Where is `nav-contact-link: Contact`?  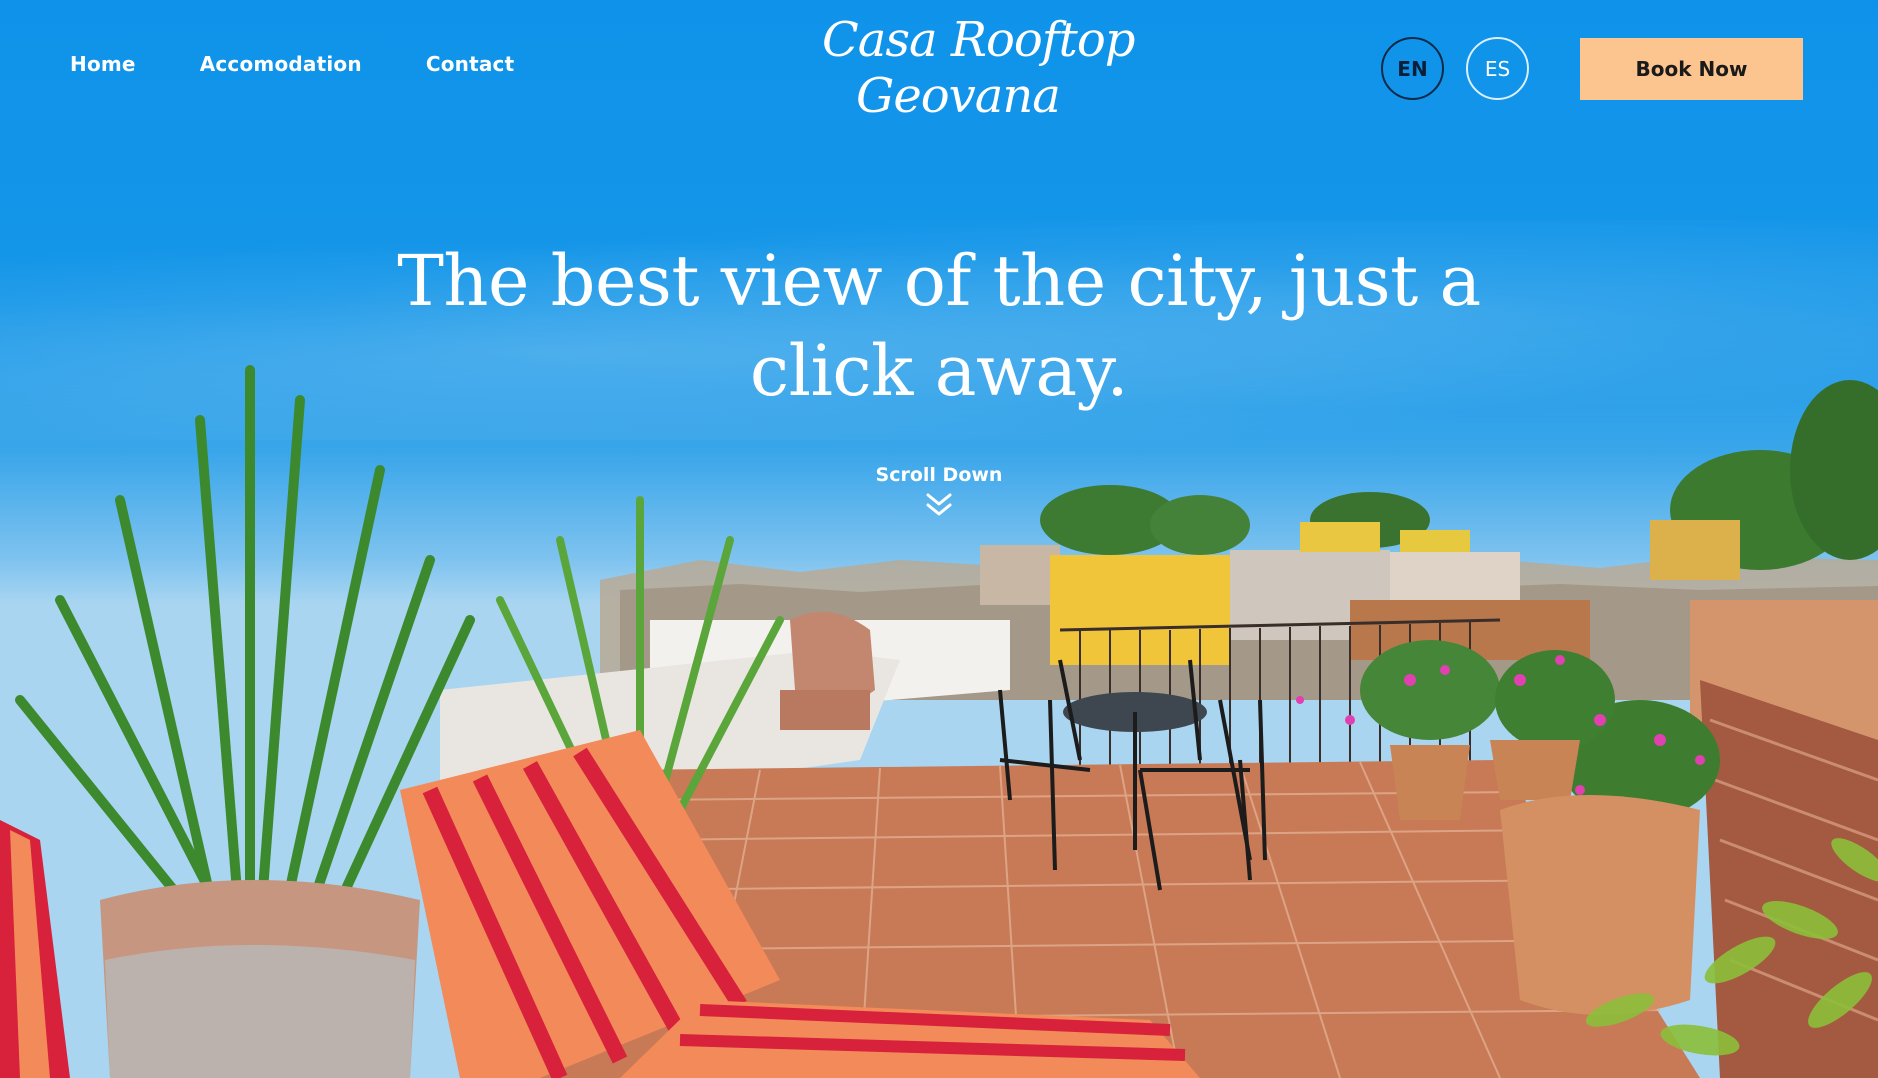
nav-contact-link: Contact is located at coordinates (470, 64).